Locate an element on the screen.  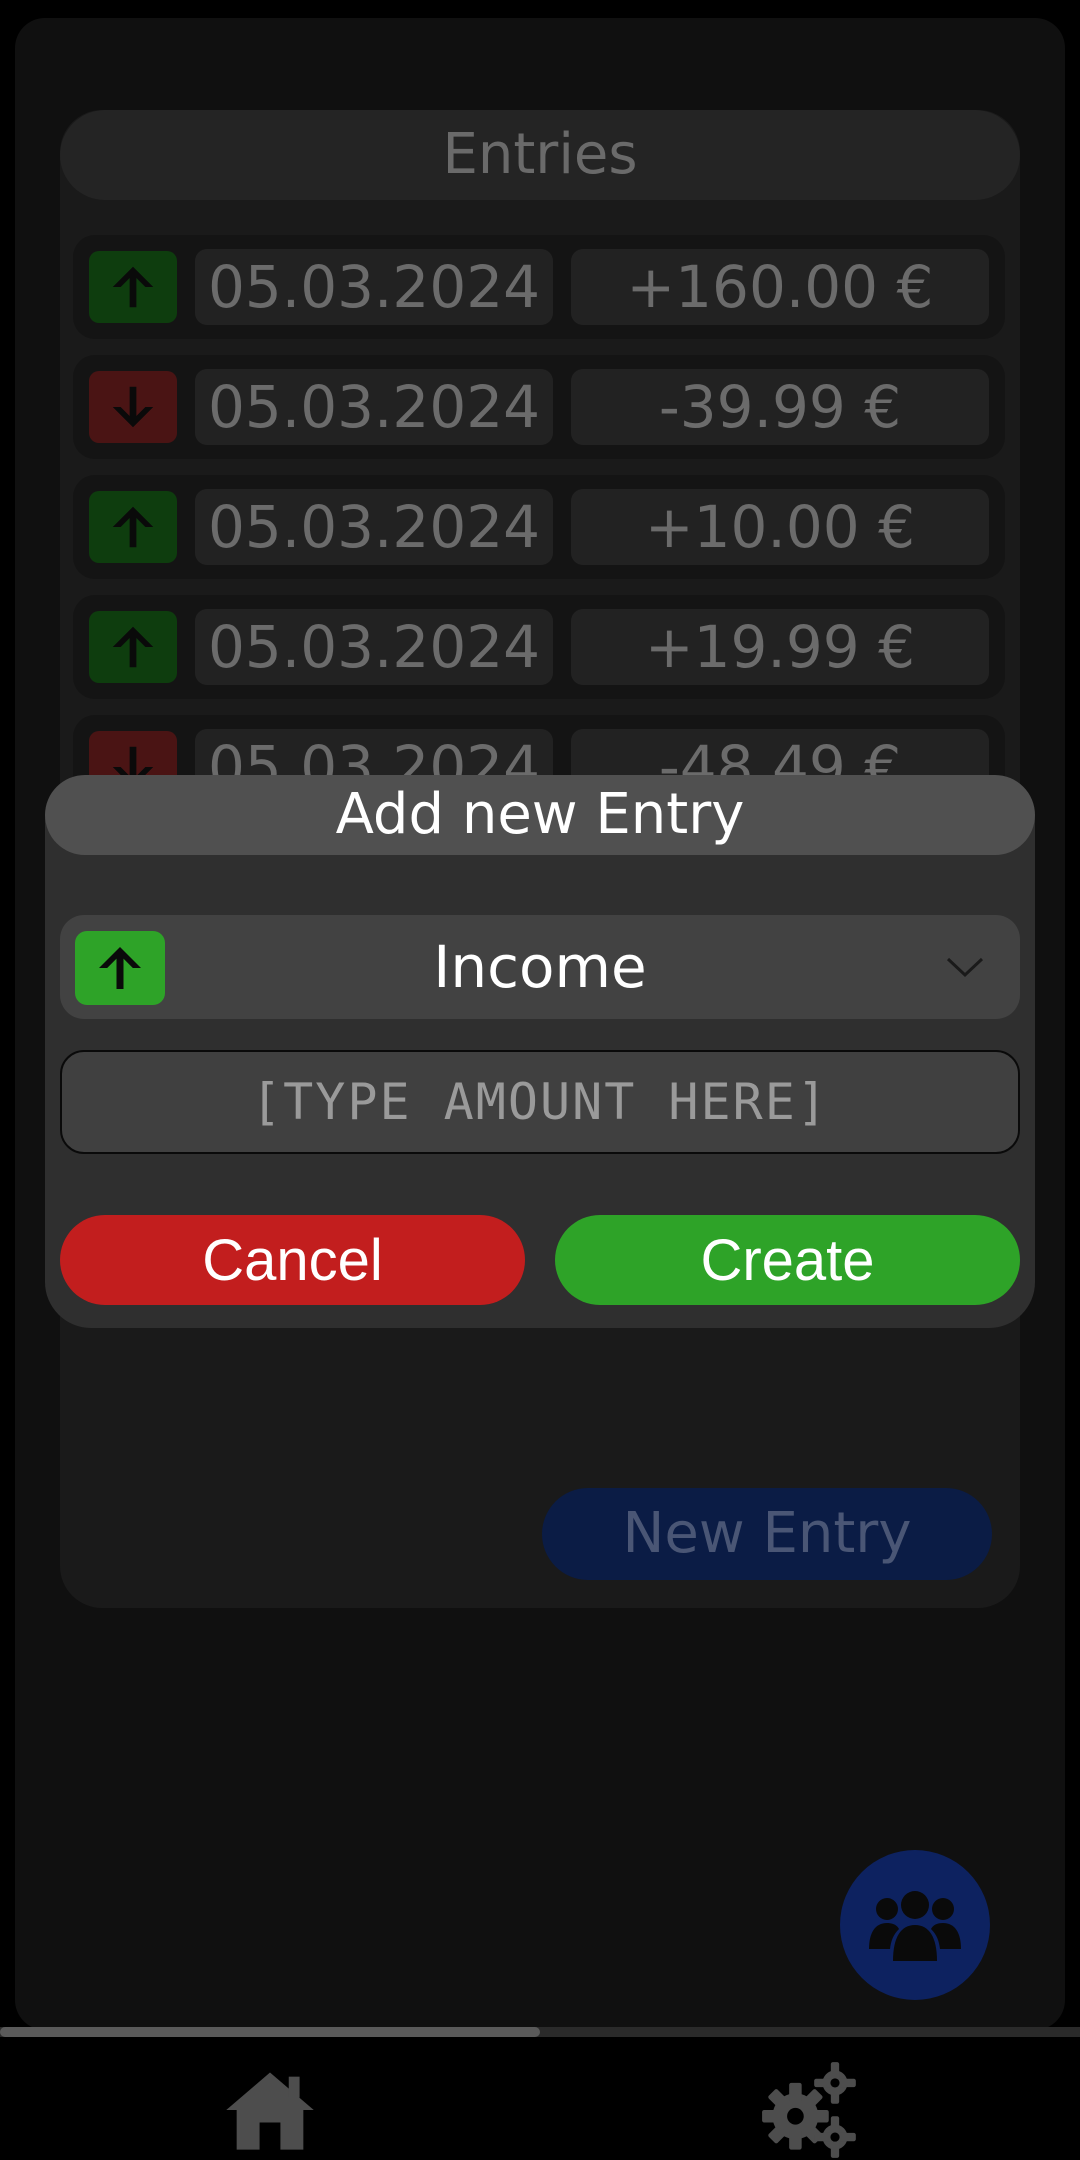
group-fab-button is located at coordinates (915, 1925).